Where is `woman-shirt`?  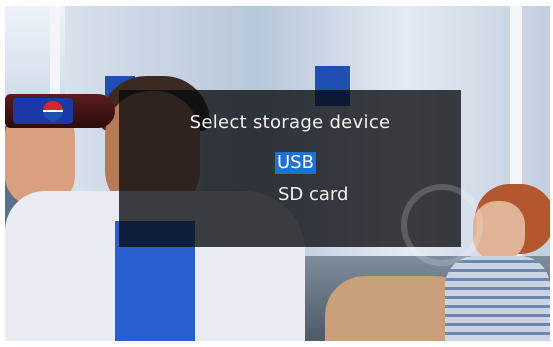 woman-shirt is located at coordinates (497, 298).